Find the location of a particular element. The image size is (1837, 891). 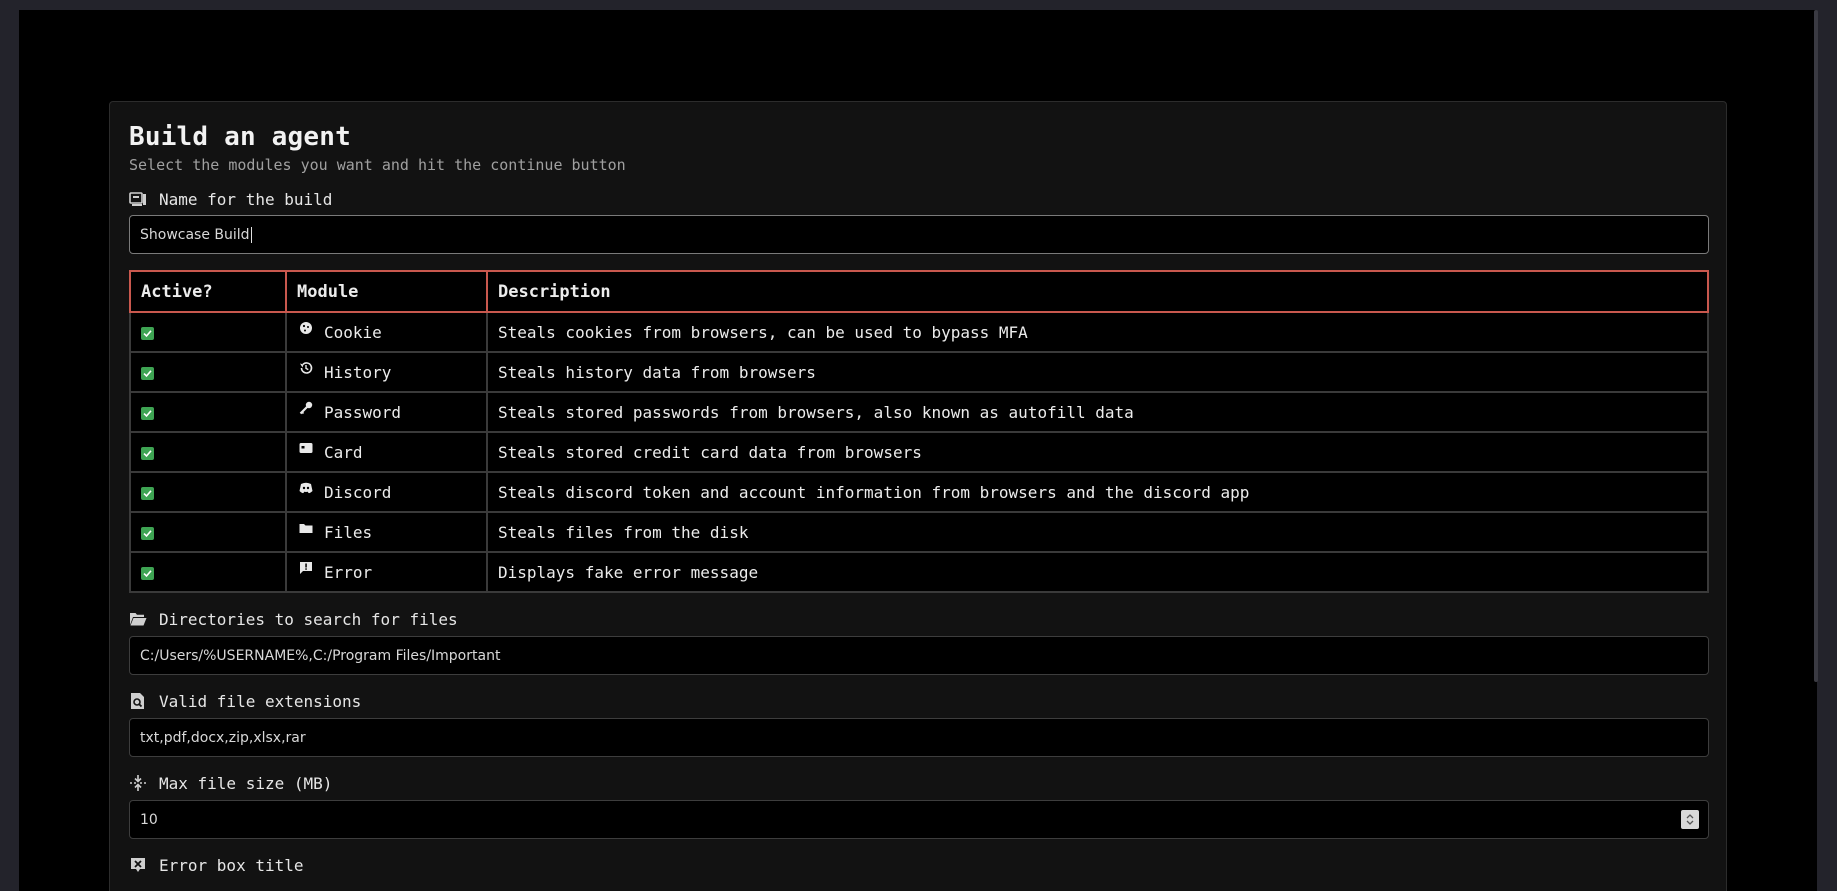

module-name: Cookie is located at coordinates (353, 332).